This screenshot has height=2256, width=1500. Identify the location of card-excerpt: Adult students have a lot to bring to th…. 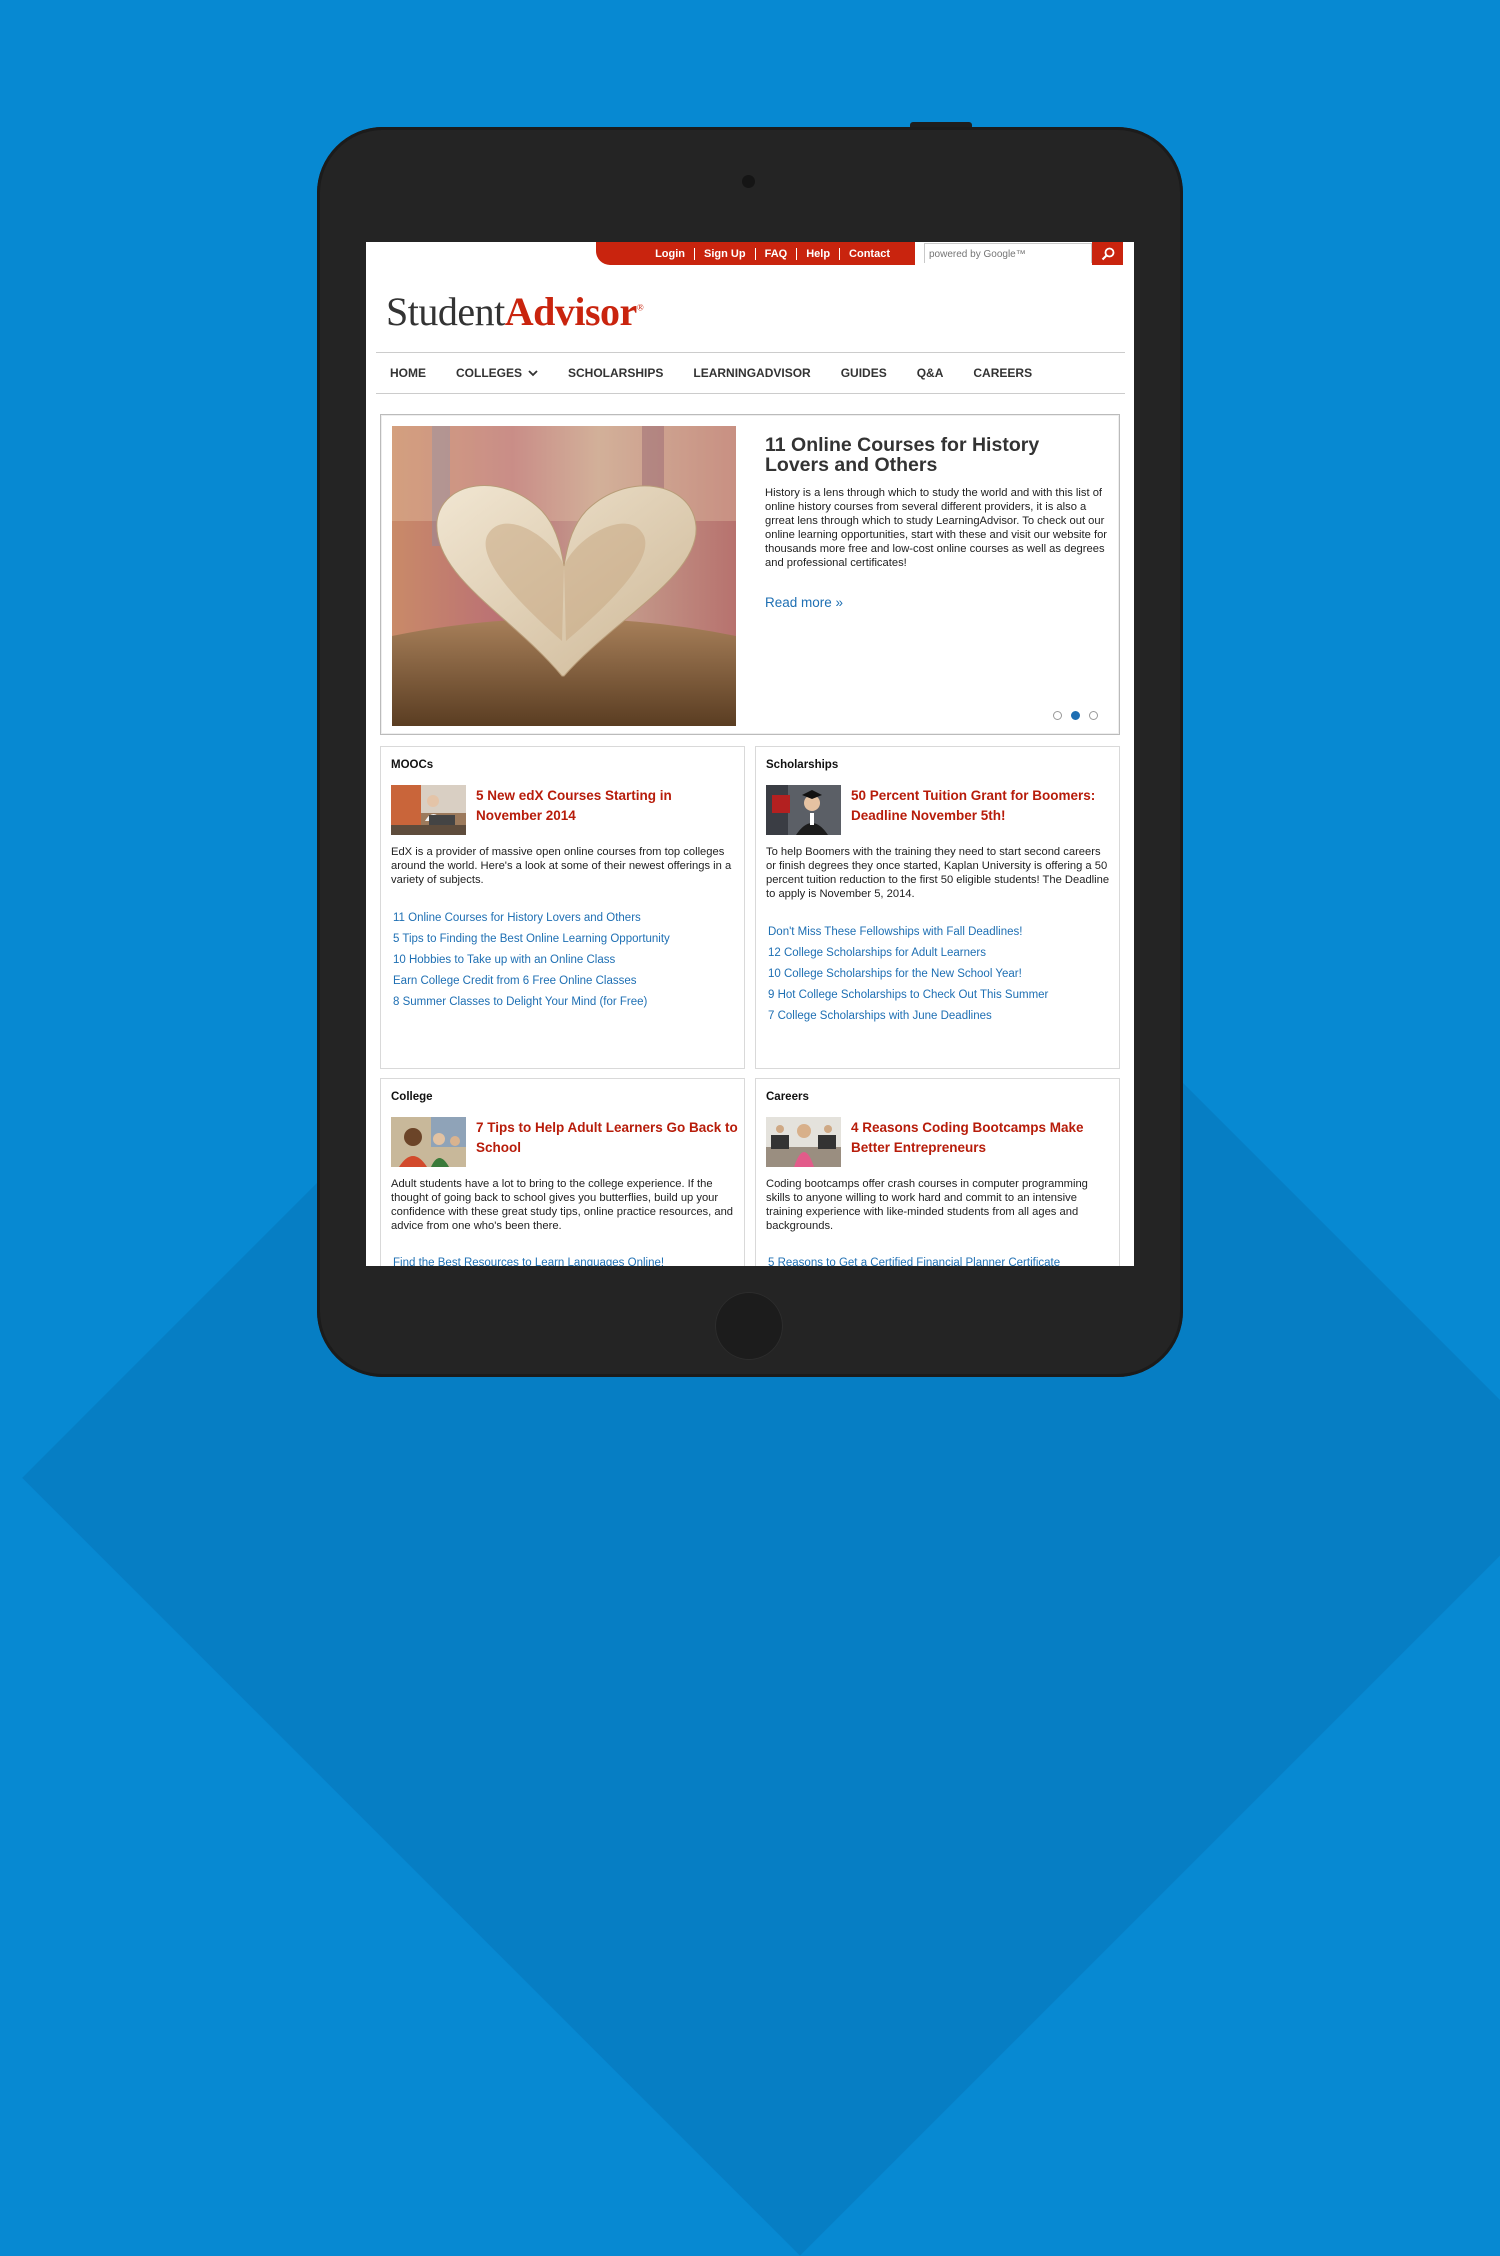
(562, 1205).